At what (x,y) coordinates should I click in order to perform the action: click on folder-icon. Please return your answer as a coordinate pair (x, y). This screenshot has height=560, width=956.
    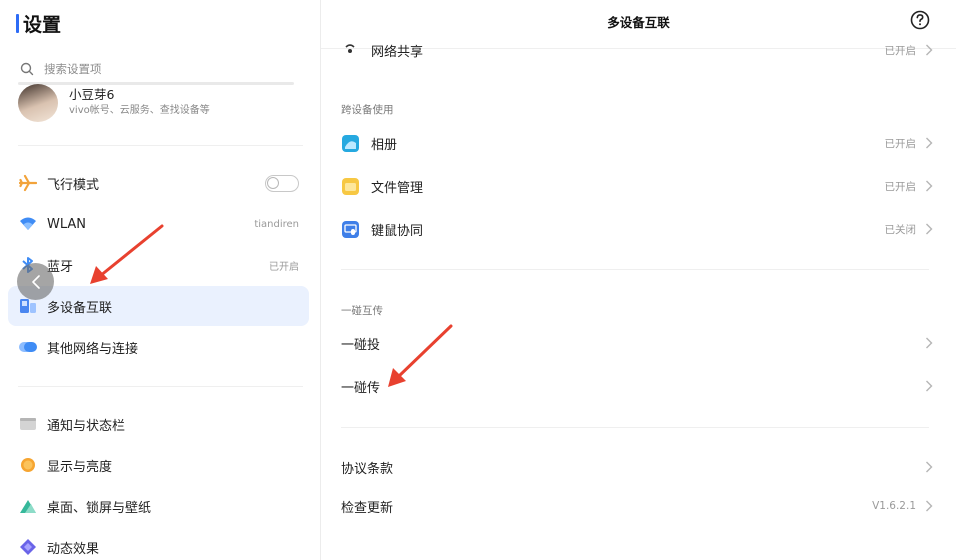
    Looking at the image, I should click on (350, 186).